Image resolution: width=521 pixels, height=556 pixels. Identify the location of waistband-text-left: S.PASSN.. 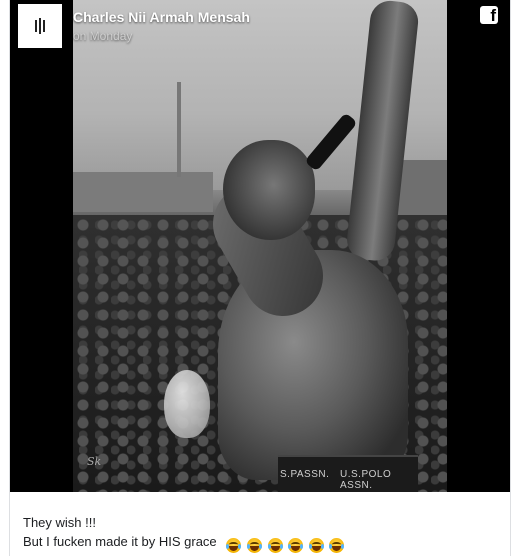
(305, 474).